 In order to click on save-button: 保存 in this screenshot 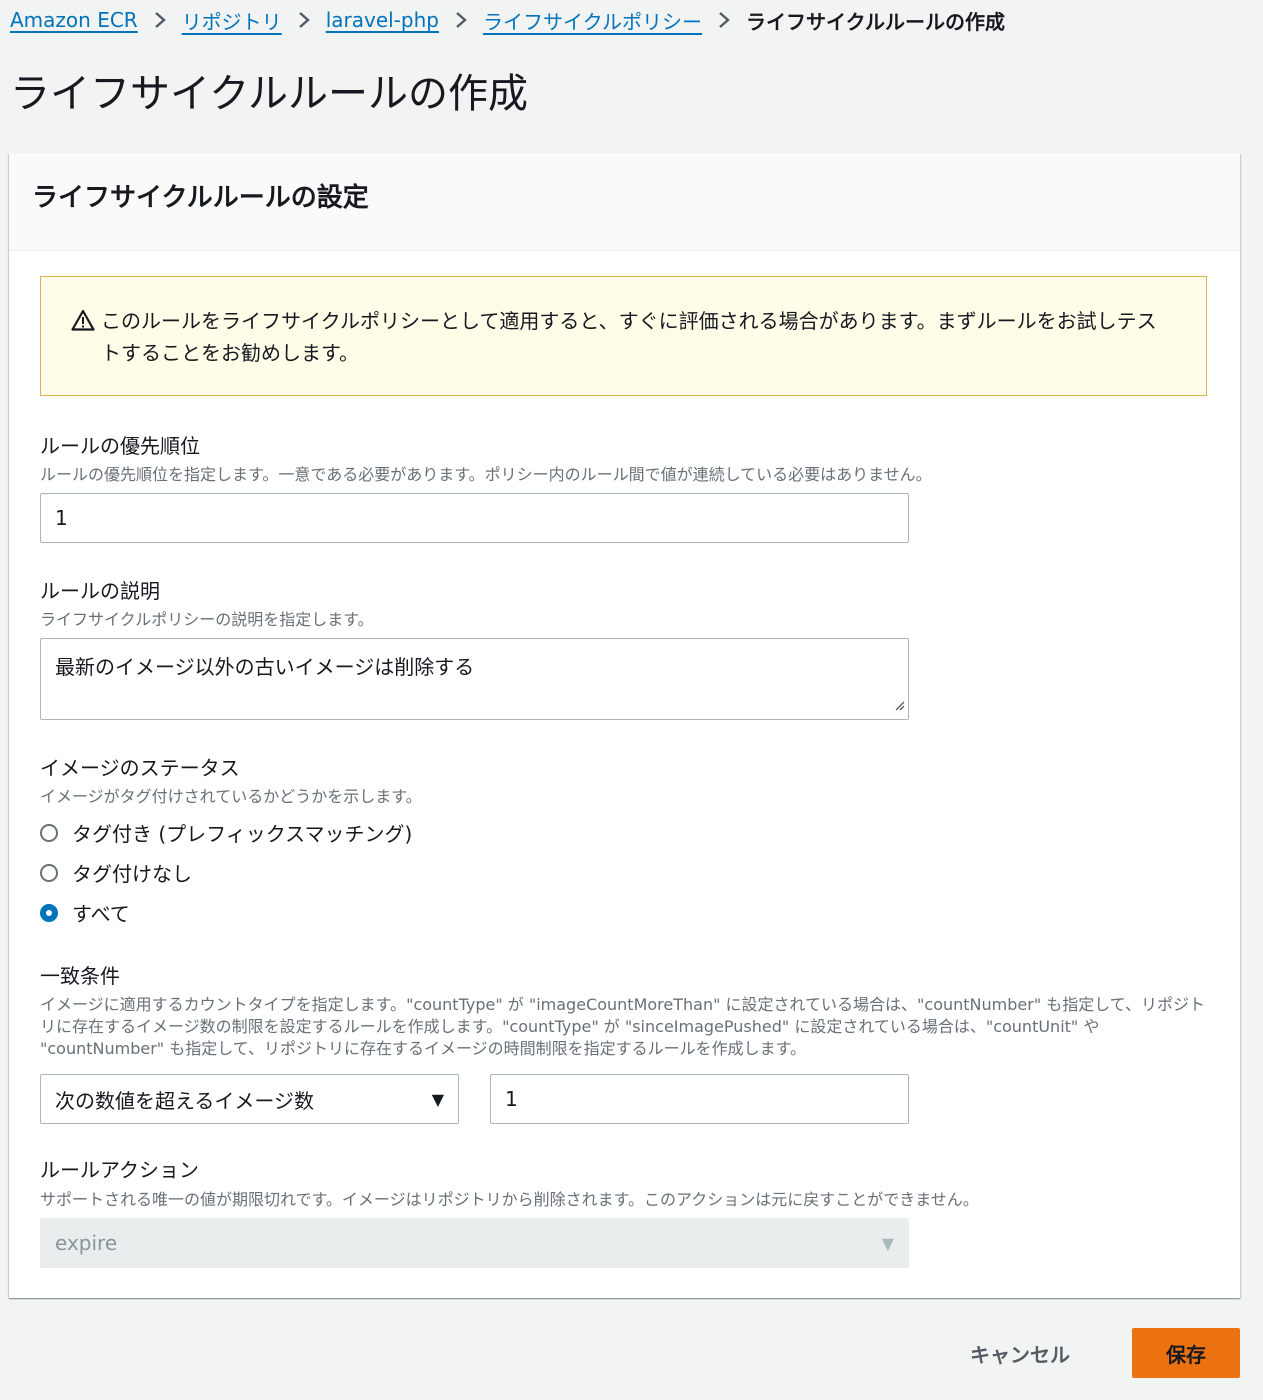, I will do `click(1186, 1353)`.